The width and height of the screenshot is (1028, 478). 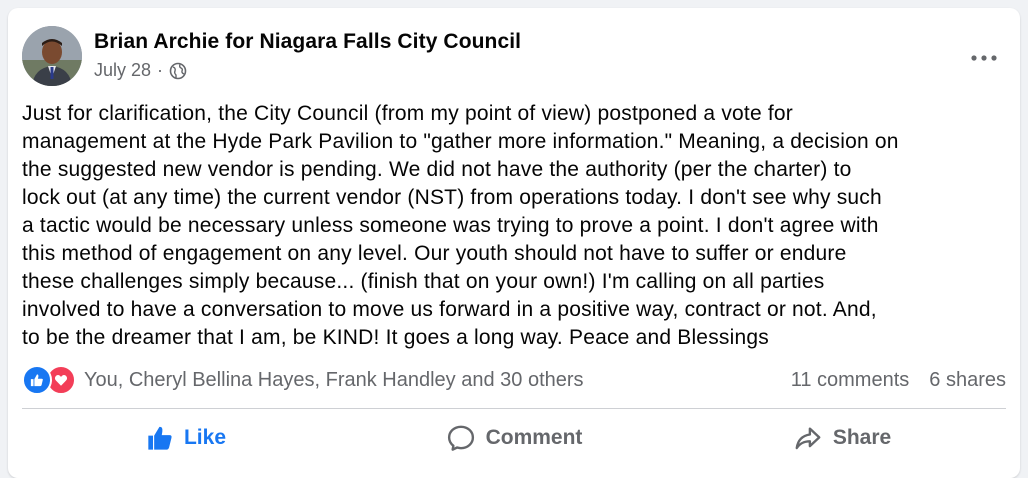 What do you see at coordinates (460, 438) in the screenshot?
I see `comment-icon` at bounding box center [460, 438].